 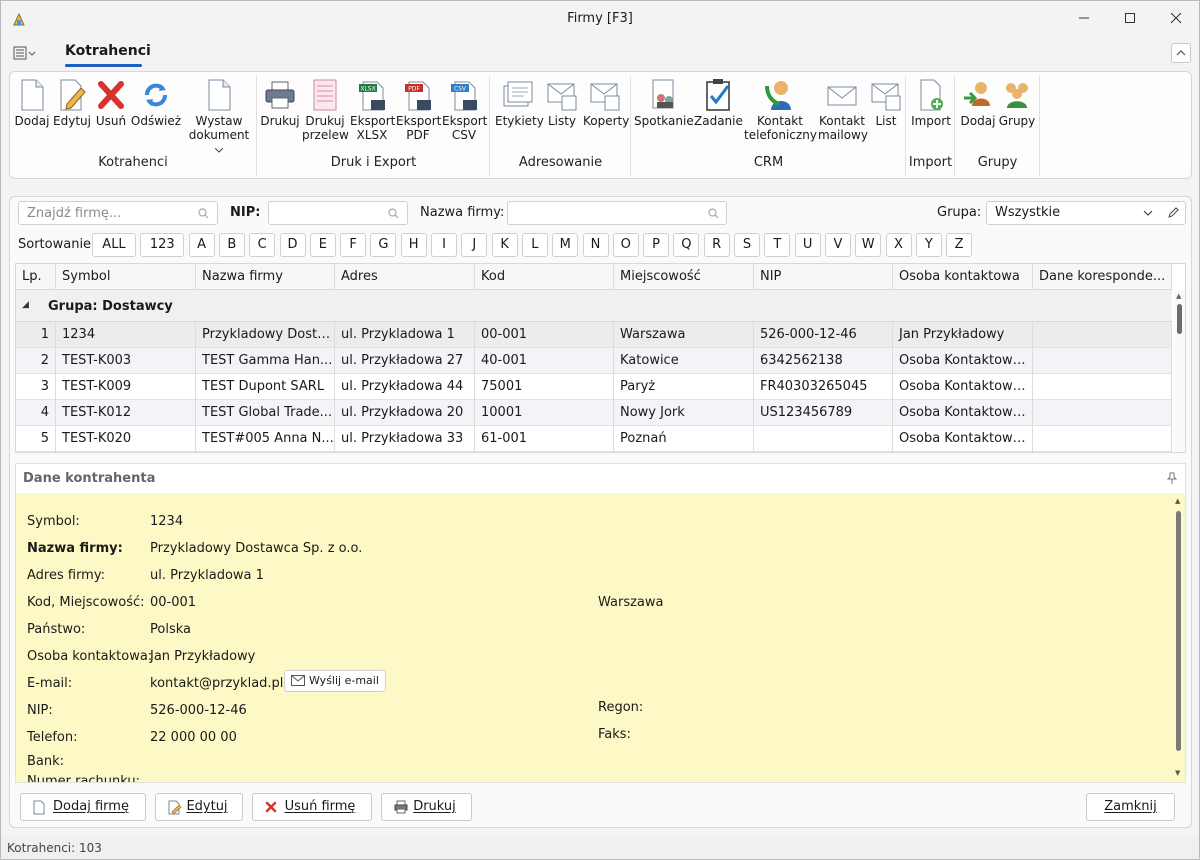 What do you see at coordinates (203, 656) in the screenshot?
I see `contact-value: Jan Przykładowy` at bounding box center [203, 656].